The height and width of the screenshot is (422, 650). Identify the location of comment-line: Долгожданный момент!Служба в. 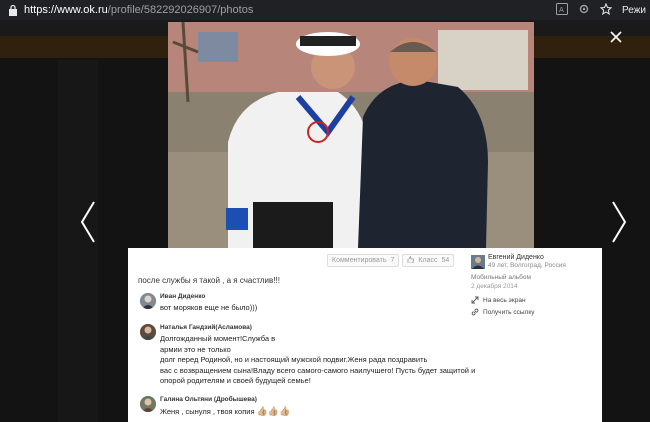
(218, 338).